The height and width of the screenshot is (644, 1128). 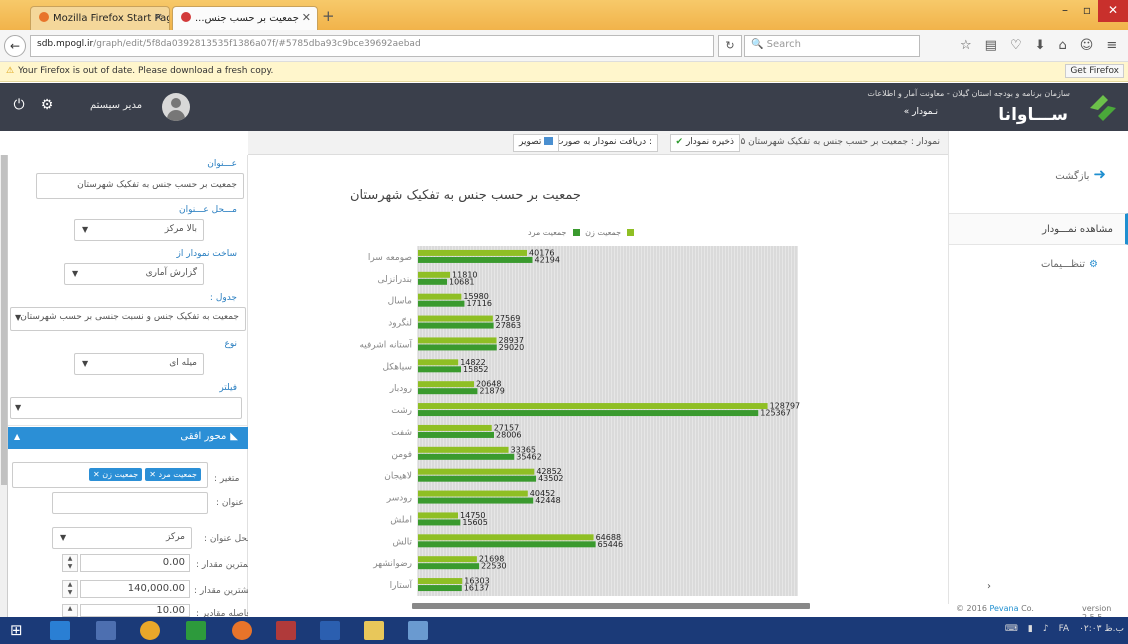 I want to click on axis-title-position-select: مرکز ▼, so click(x=122, y=538).